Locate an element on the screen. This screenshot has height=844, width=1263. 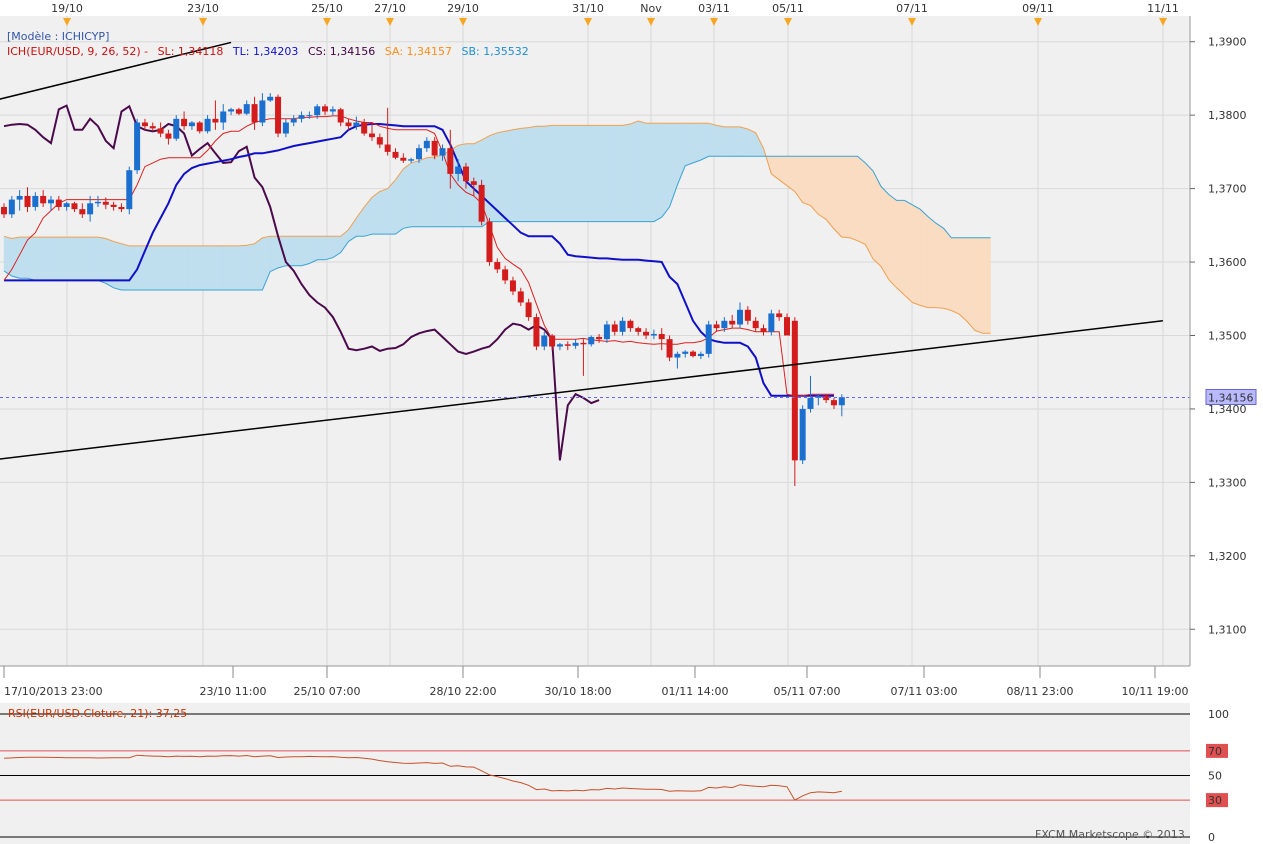
top-date-label: 25/10 is located at coordinates (327, 8).